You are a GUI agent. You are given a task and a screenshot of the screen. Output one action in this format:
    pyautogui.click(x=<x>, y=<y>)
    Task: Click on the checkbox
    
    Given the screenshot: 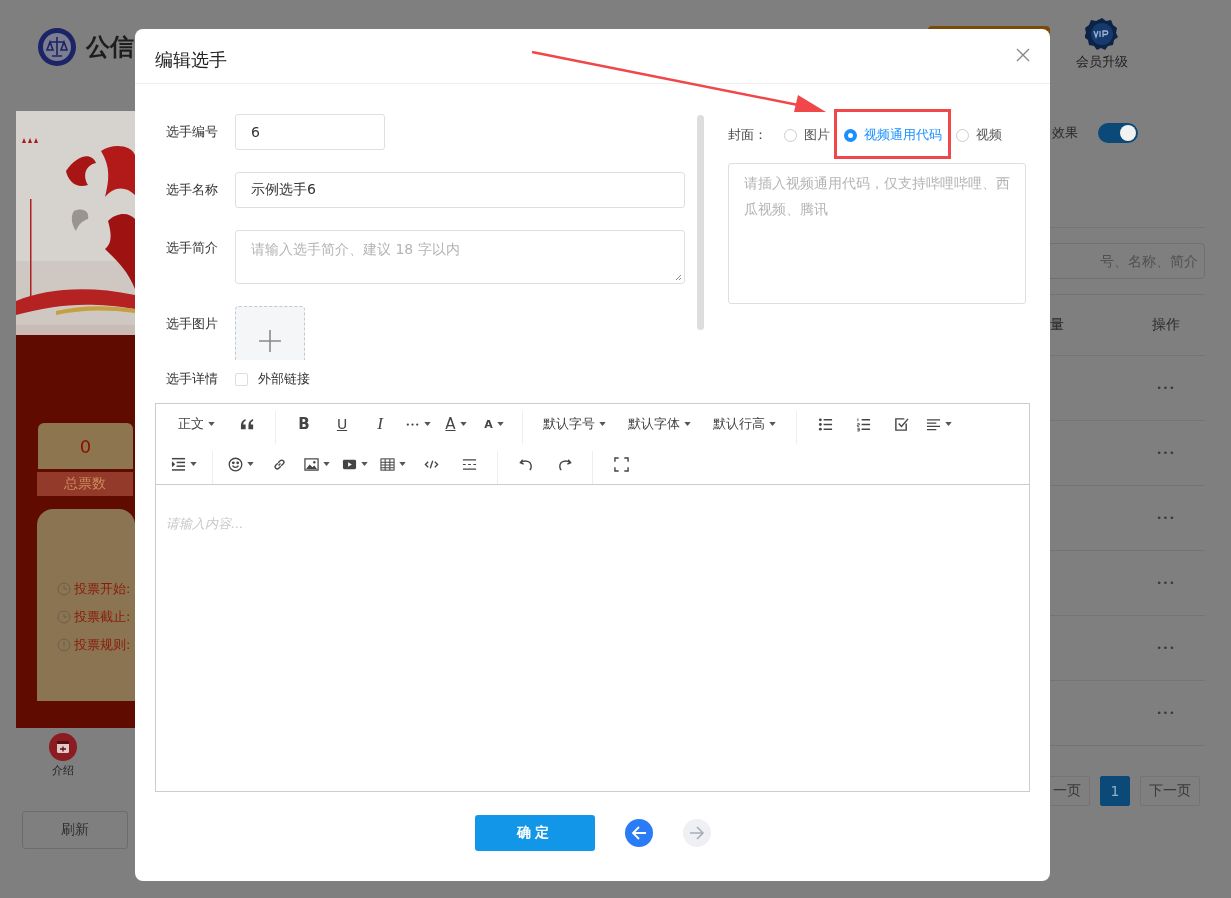 What is the action you would take?
    pyautogui.click(x=241, y=379)
    